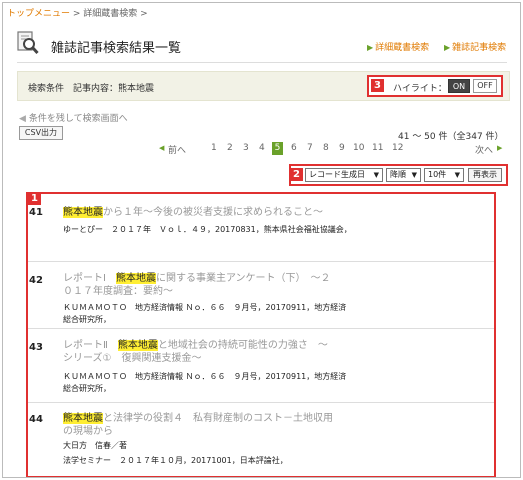  I want to click on page-link-12: 12, so click(397, 148).